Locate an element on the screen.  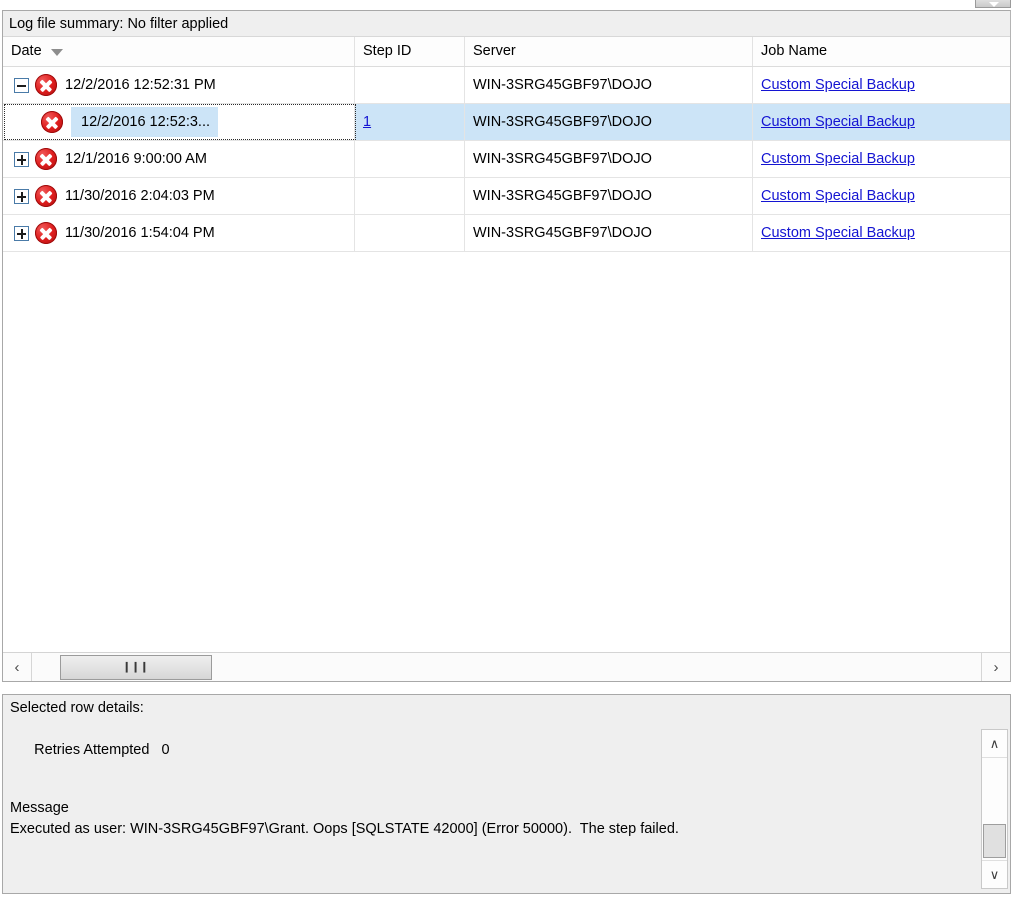
scroll-left-arrow-icon: ‹ is located at coordinates (17, 667).